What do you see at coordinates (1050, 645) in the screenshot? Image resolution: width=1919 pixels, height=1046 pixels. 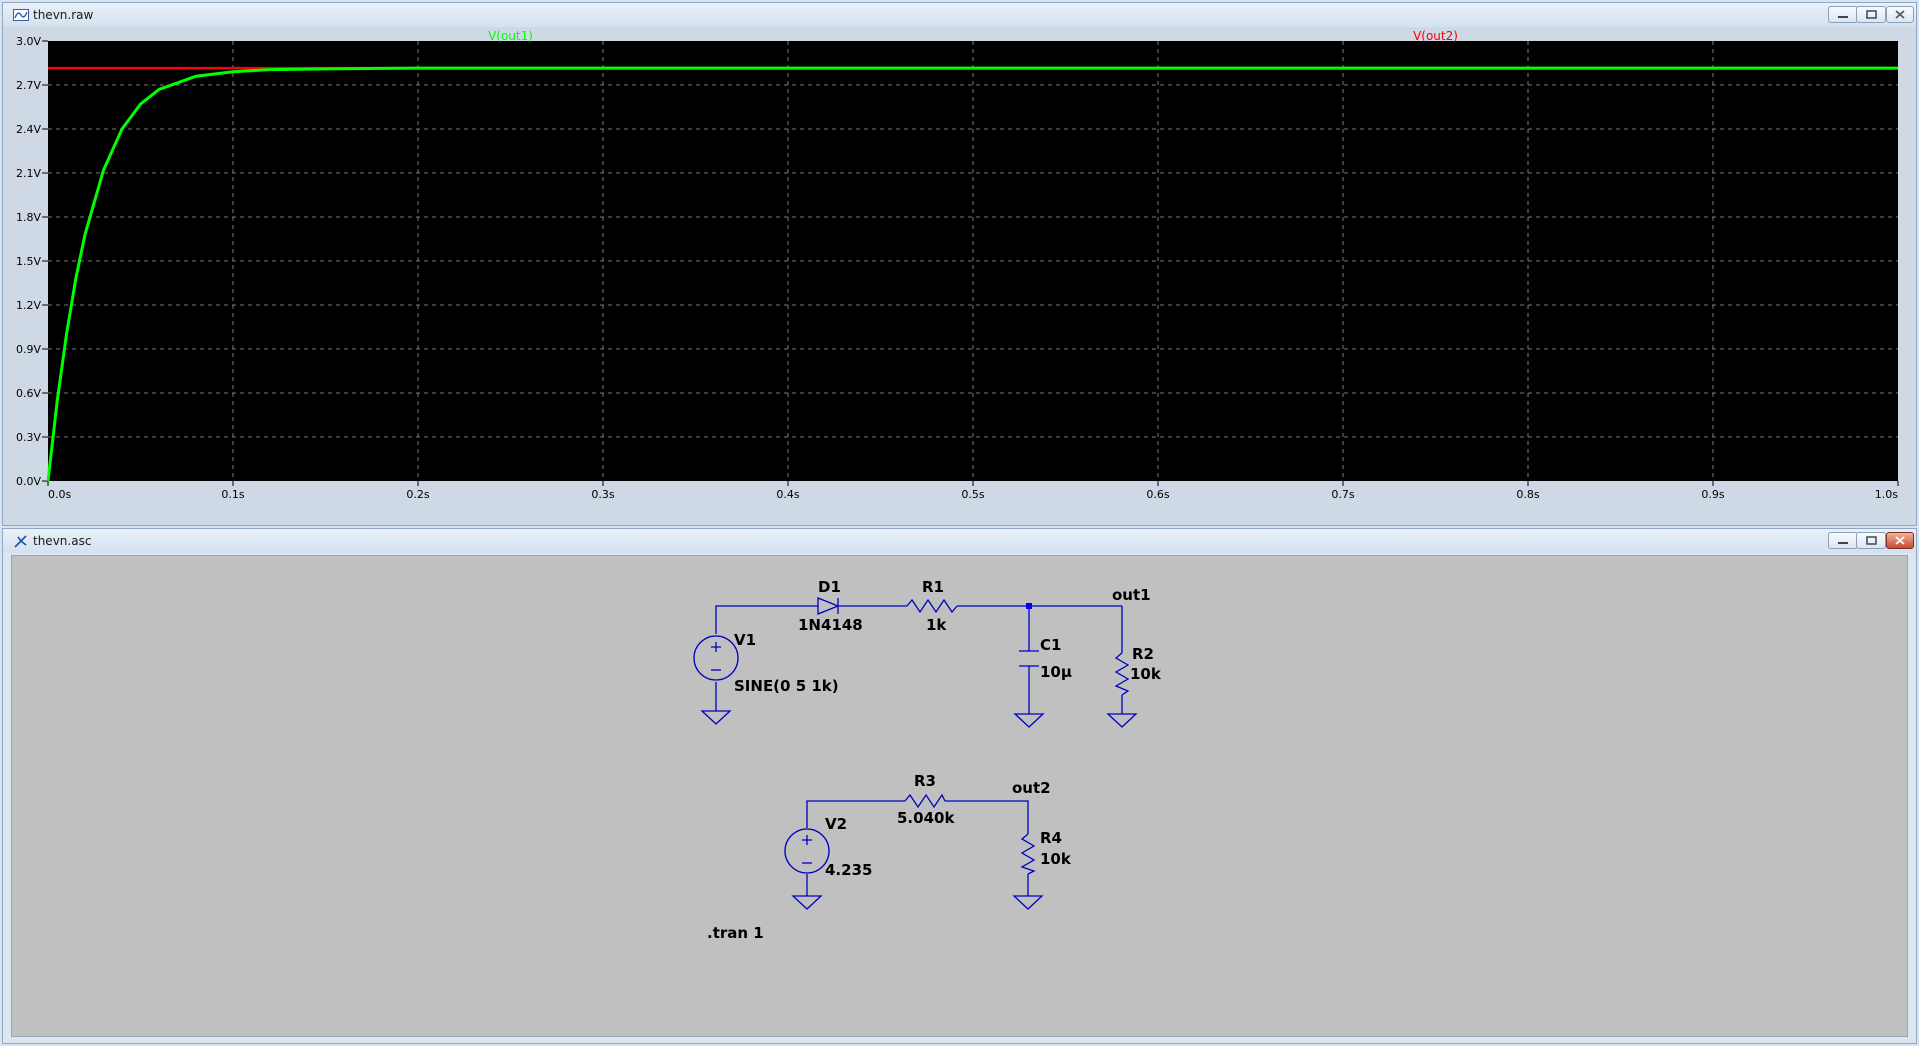 I see `c1-ref: C1` at bounding box center [1050, 645].